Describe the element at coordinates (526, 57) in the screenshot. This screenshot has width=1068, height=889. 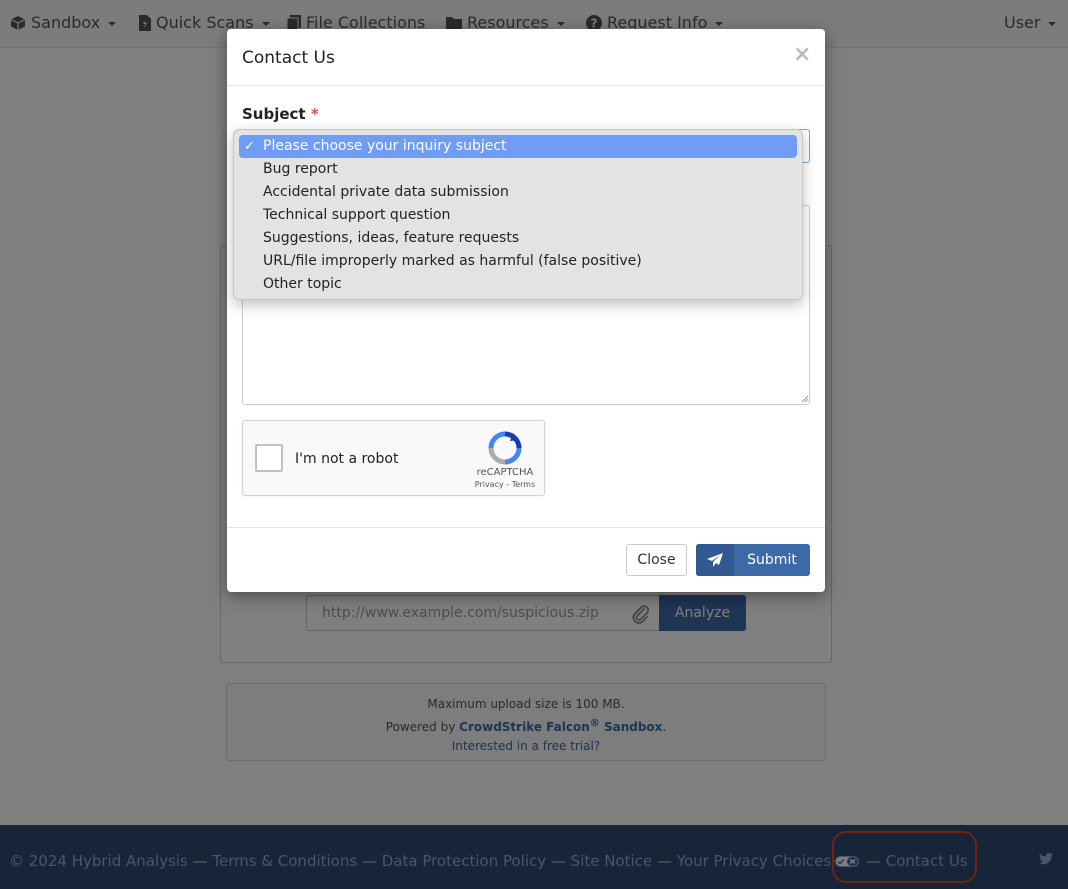
I see `modal-header: Contact Us ×` at that location.